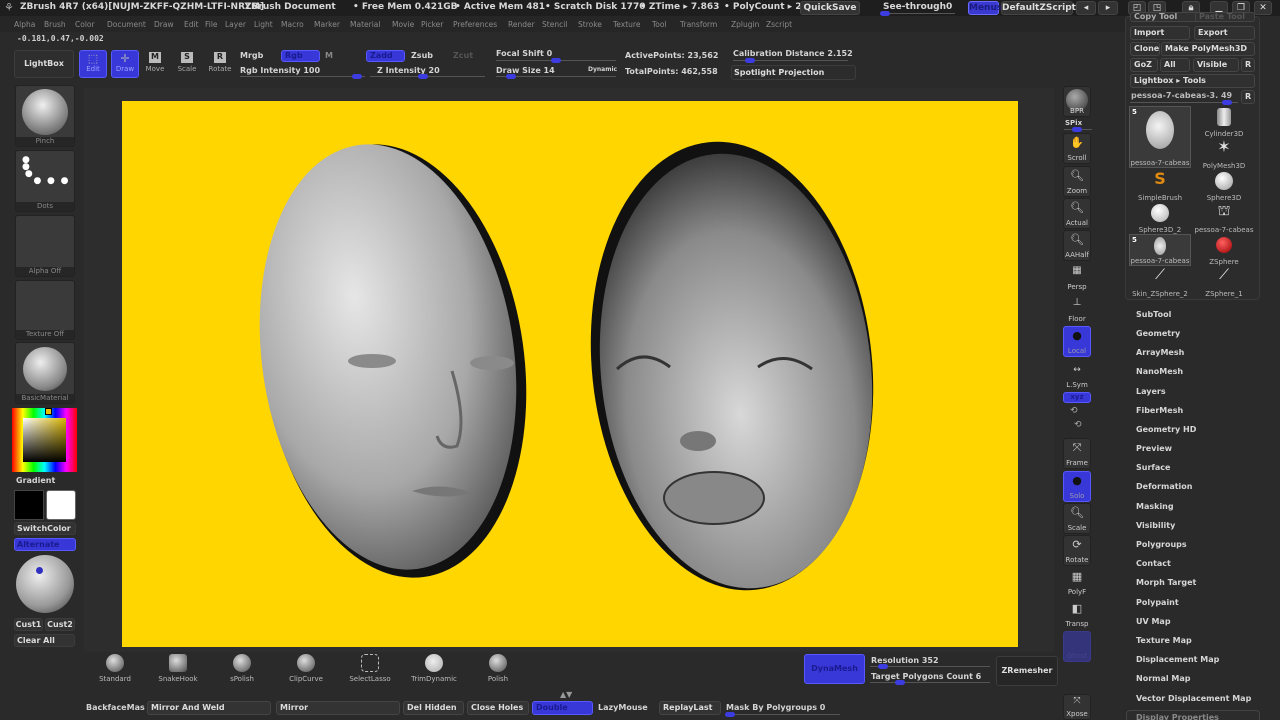 This screenshot has height=720, width=1280. I want to click on menu-picker: Picker, so click(432, 24).